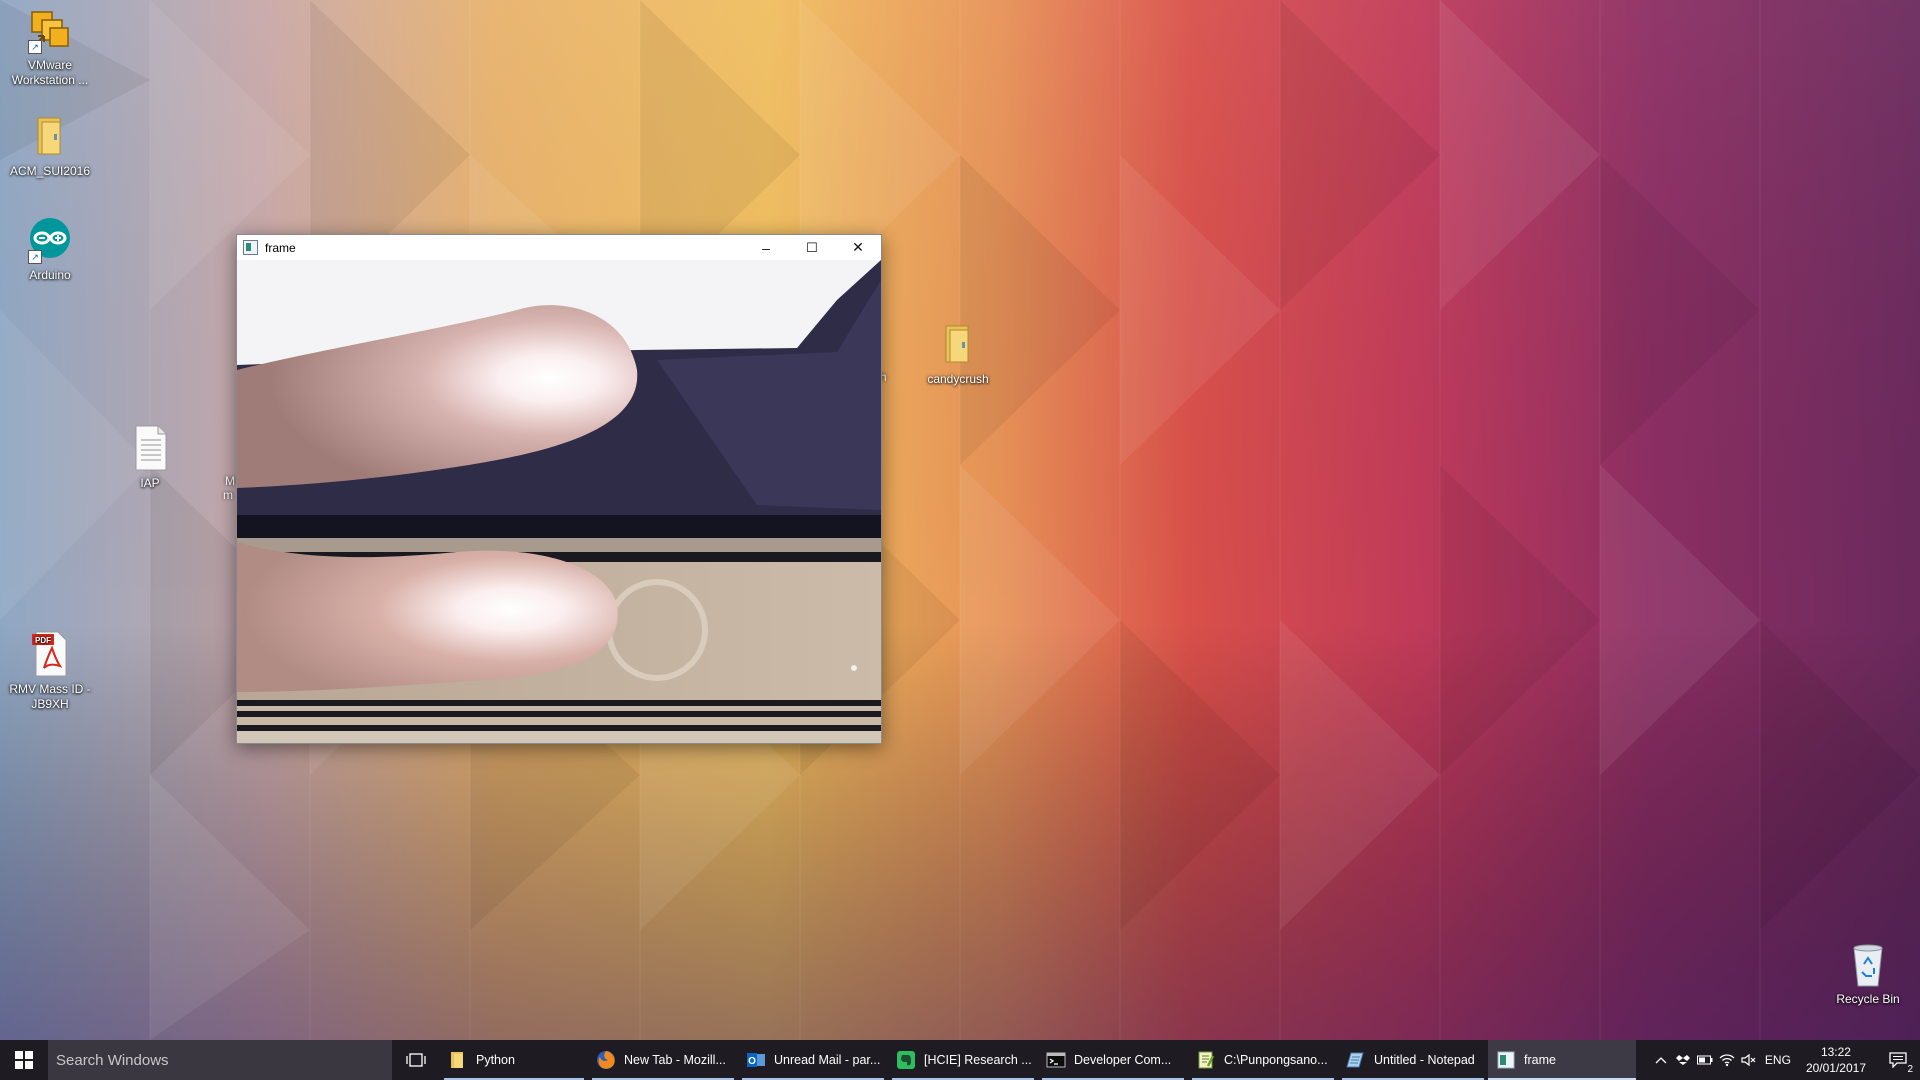 The image size is (1920, 1080). What do you see at coordinates (1355, 1060) in the screenshot?
I see `notepad-icon` at bounding box center [1355, 1060].